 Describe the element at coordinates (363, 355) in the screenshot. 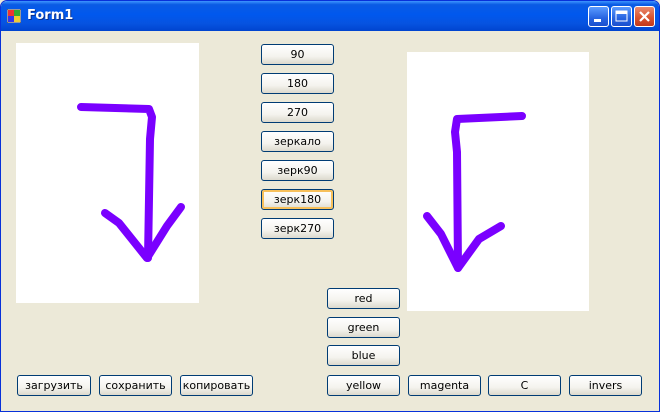

I see `blue-button: blue` at that location.